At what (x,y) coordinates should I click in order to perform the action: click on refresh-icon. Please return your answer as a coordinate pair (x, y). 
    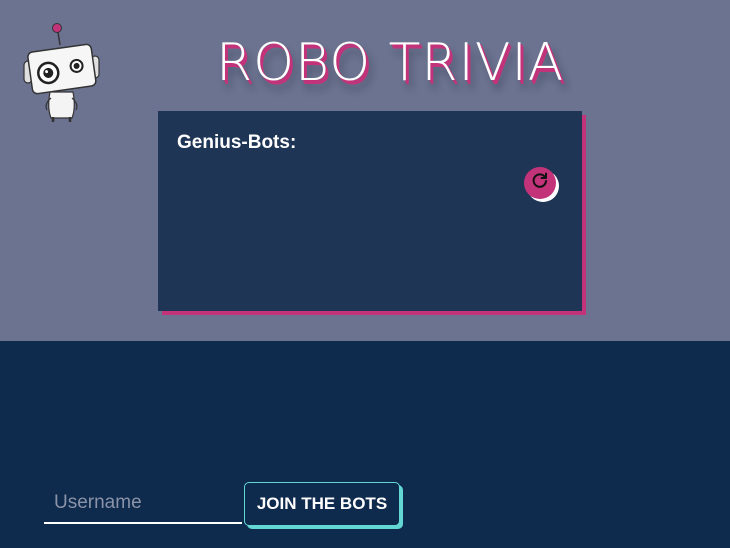
    Looking at the image, I should click on (540, 183).